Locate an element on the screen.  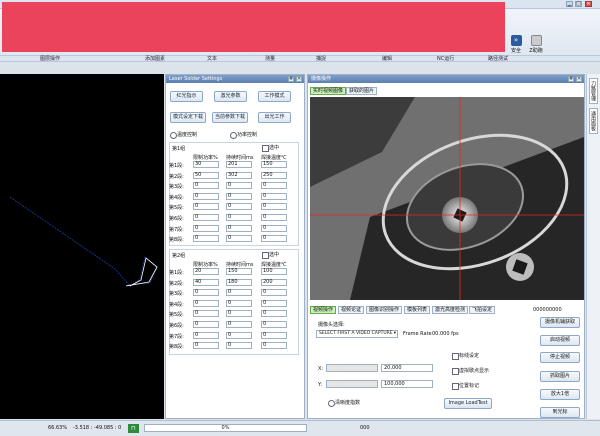
ortho-icon: ⊓ is located at coordinates (133, 428).